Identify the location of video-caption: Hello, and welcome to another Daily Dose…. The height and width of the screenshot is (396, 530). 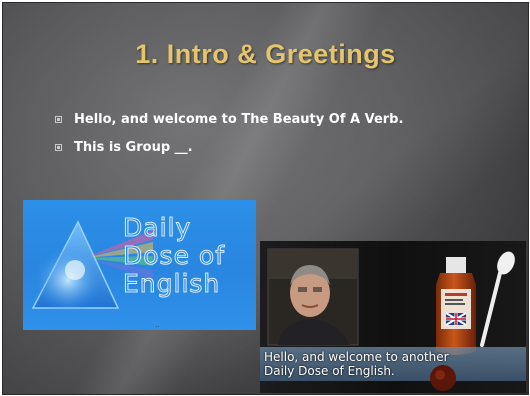
(393, 364).